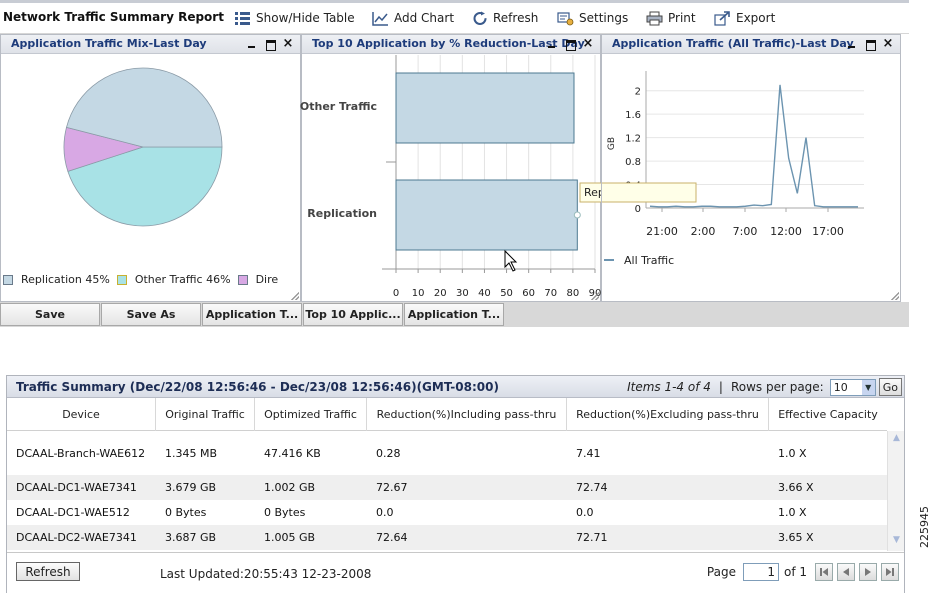 This screenshot has height=598, width=935. What do you see at coordinates (151, 314) in the screenshot?
I see `save-as-tab: Save As` at bounding box center [151, 314].